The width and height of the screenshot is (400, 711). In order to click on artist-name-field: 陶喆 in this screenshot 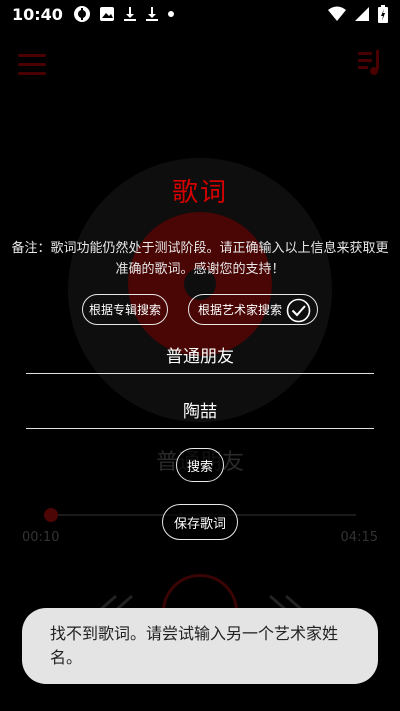, I will do `click(200, 412)`.